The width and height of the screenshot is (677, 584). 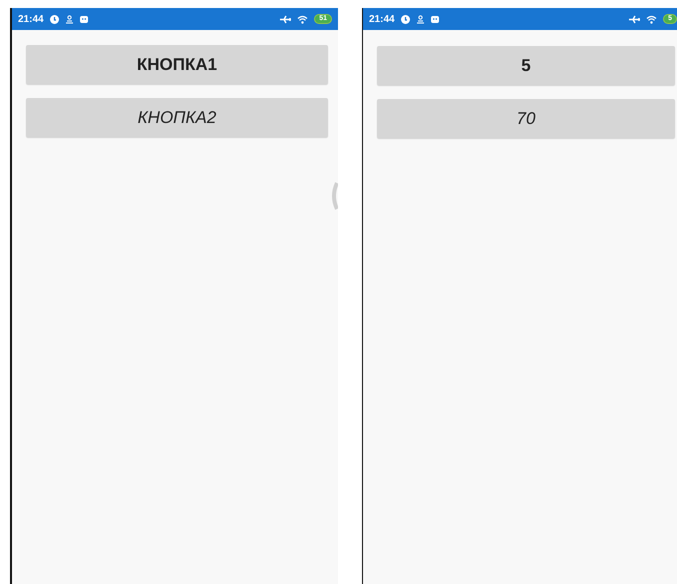 What do you see at coordinates (525, 118) in the screenshot?
I see `app-button: 70` at bounding box center [525, 118].